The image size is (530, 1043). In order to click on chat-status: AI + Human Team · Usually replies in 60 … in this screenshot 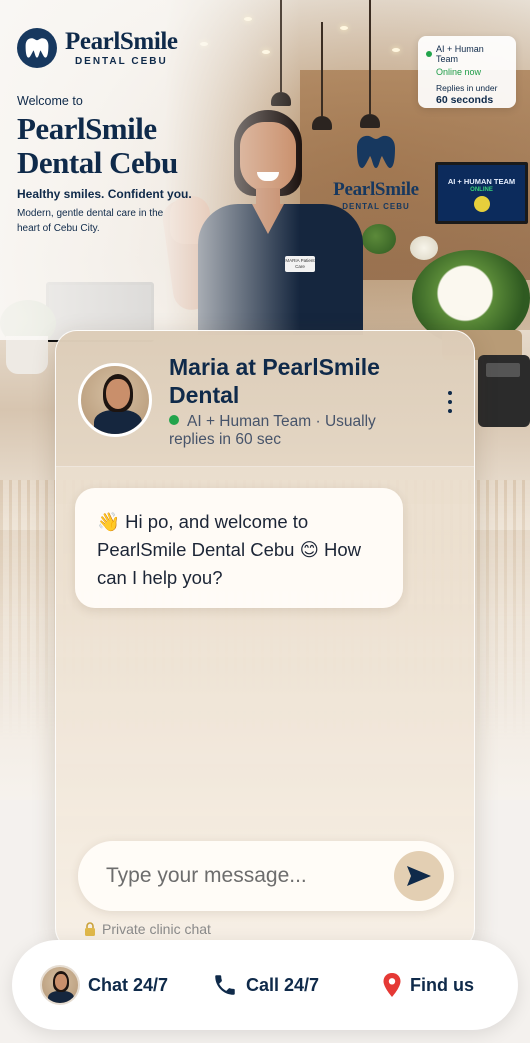, I will do `click(289, 431)`.